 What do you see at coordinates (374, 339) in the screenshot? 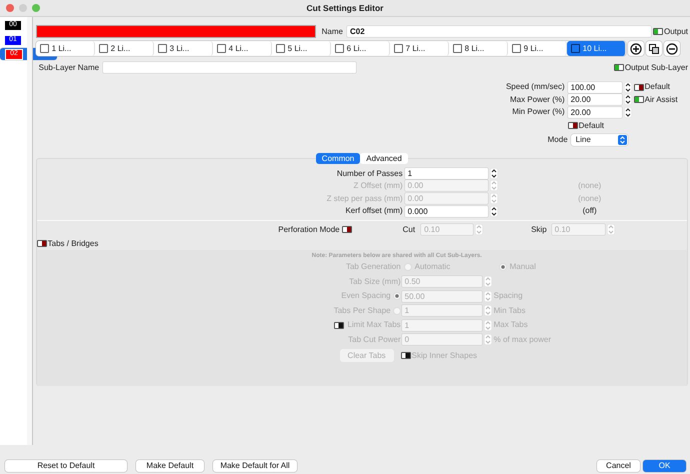
I see `field-label: Tab Cut Power` at bounding box center [374, 339].